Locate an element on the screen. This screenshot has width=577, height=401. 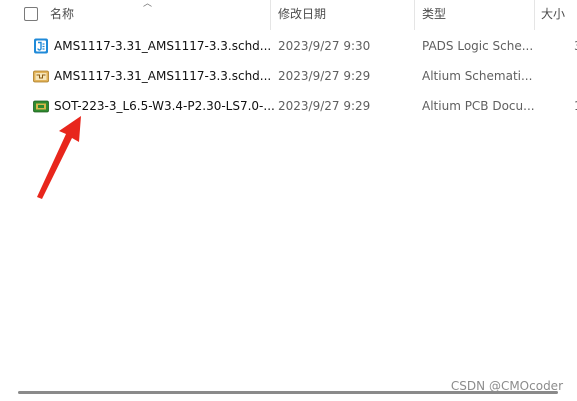
red-arrow-annotation is located at coordinates (59, 157).